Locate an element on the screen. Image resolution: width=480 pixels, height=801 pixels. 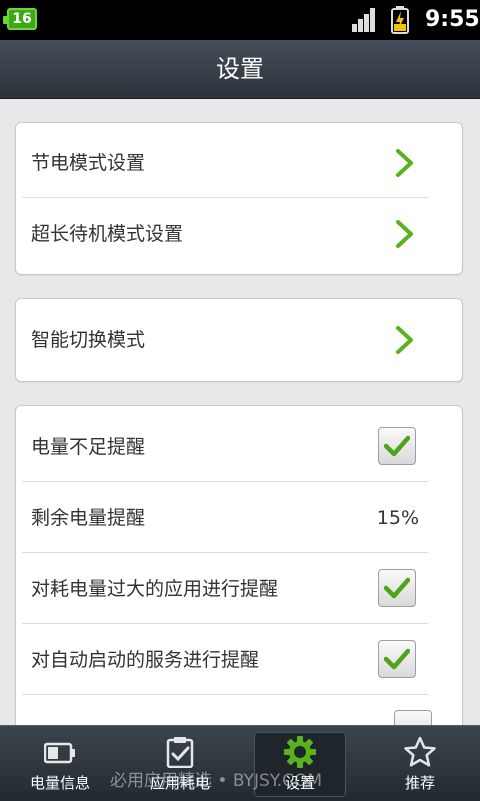
settings-item-ultra-standby-mode: 超长待机模式设置 is located at coordinates (225, 234).